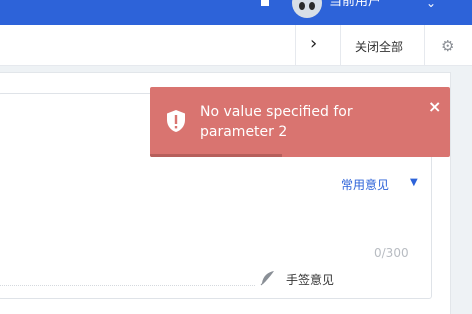  Describe the element at coordinates (265, 3) in the screenshot. I see `header-indicator` at that location.